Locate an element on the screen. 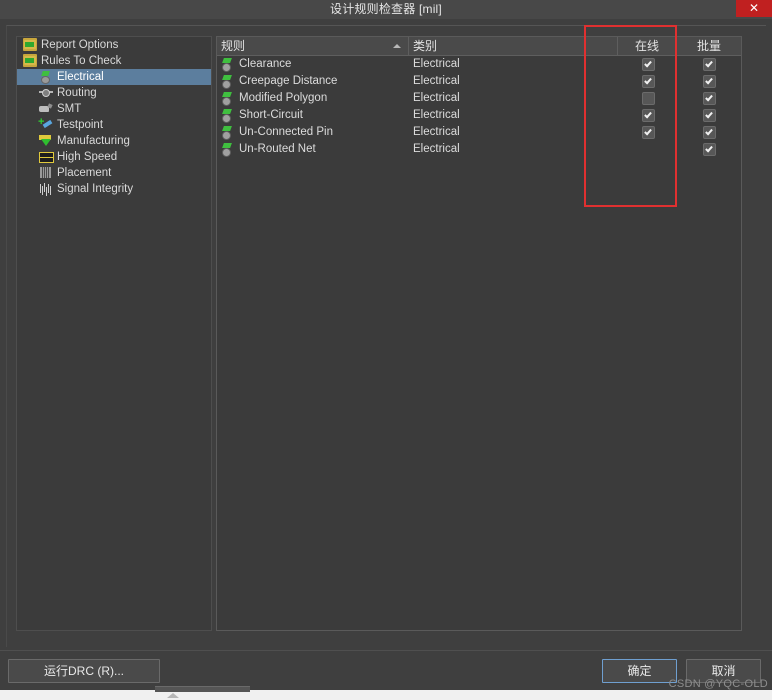 The width and height of the screenshot is (772, 700). placement-icon is located at coordinates (46, 172).